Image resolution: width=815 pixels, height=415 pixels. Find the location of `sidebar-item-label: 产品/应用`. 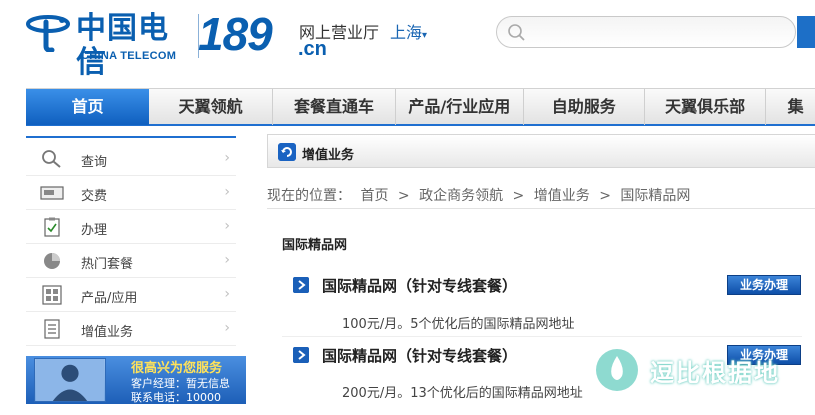

sidebar-item-label: 产品/应用 is located at coordinates (109, 298).